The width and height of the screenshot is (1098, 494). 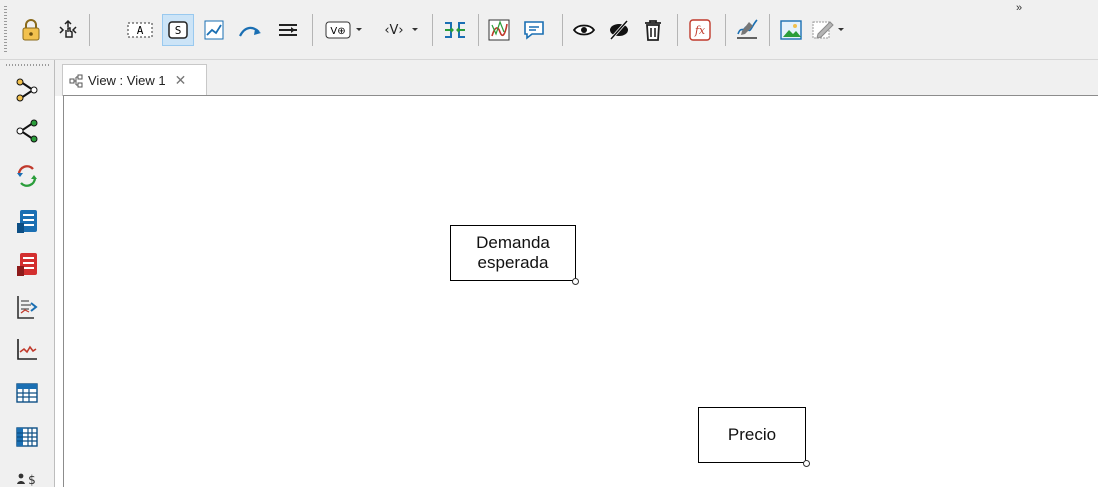 What do you see at coordinates (576, 78) in the screenshot?
I see `view-tab-strip: View : View 1 ✕` at bounding box center [576, 78].